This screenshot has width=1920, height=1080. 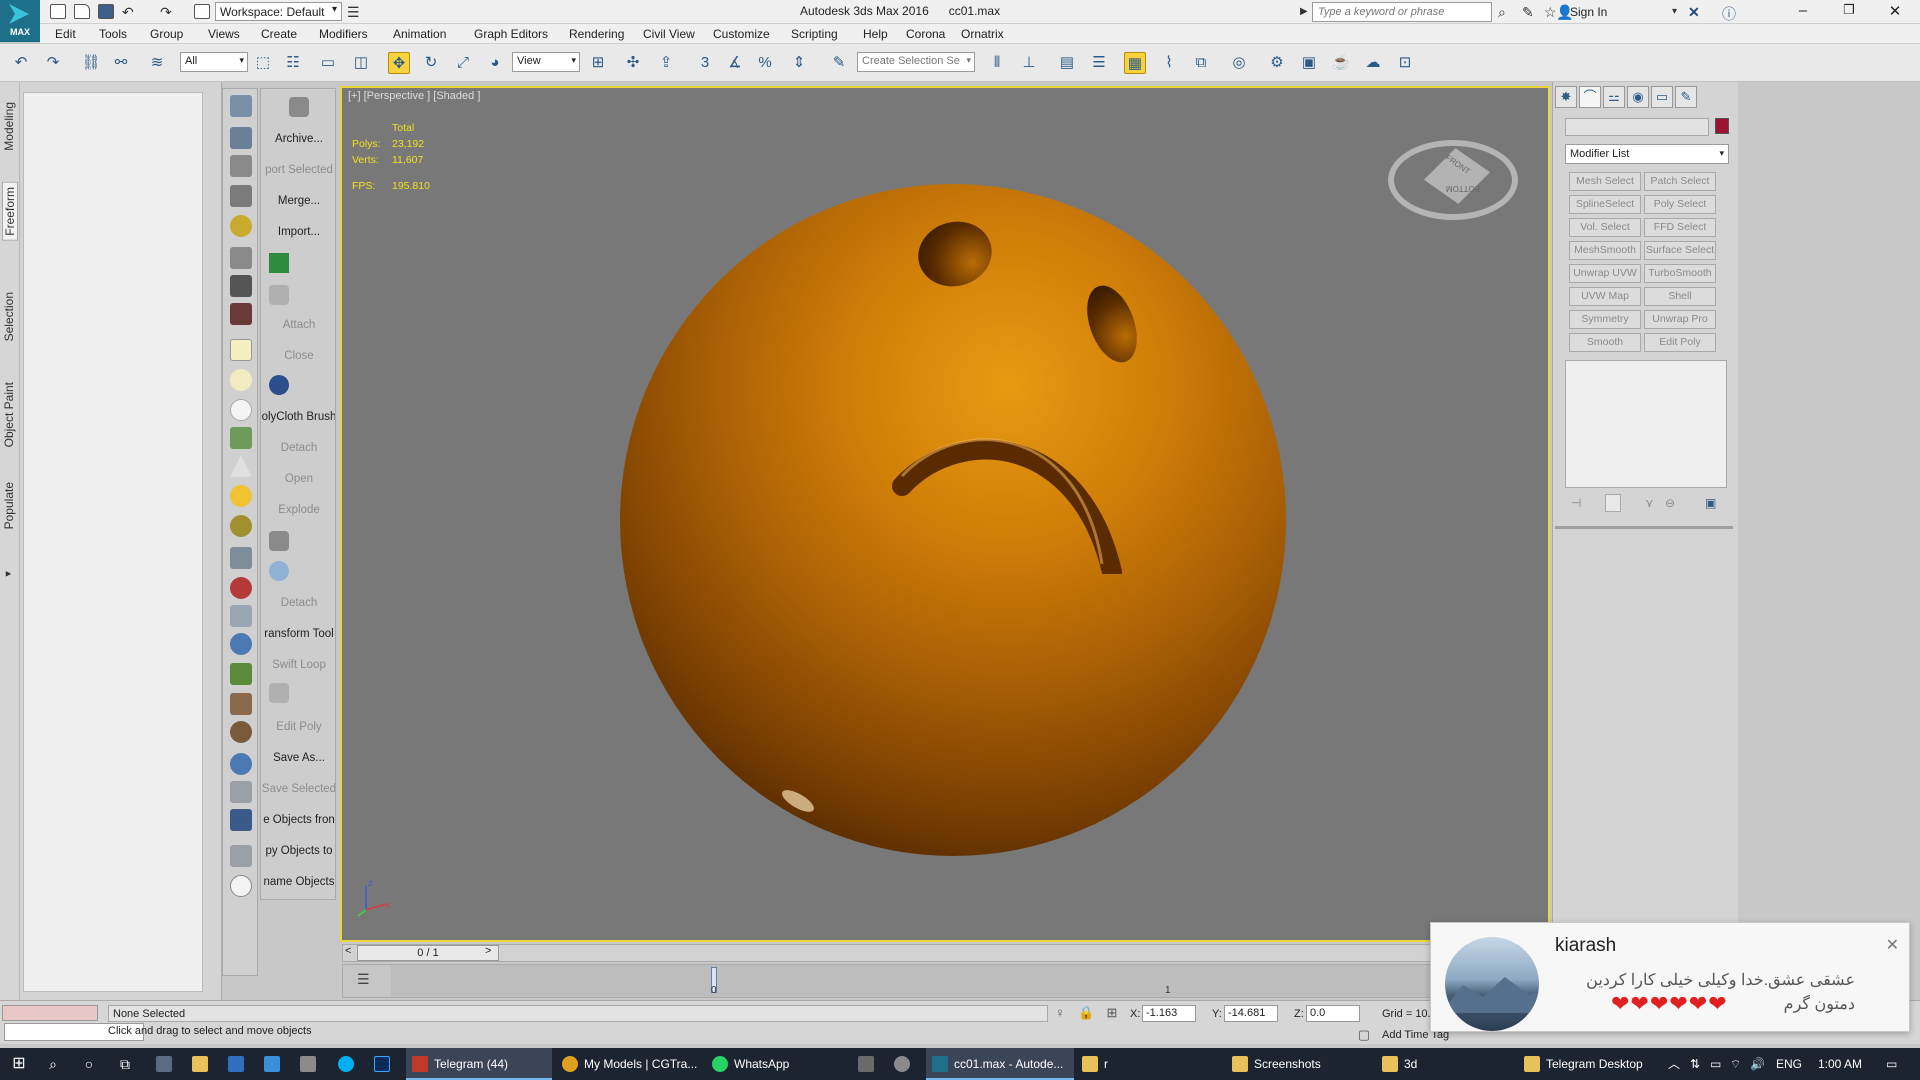 What do you see at coordinates (9, 414) in the screenshot?
I see `ribbon-tab-object-paint: Object Paint` at bounding box center [9, 414].